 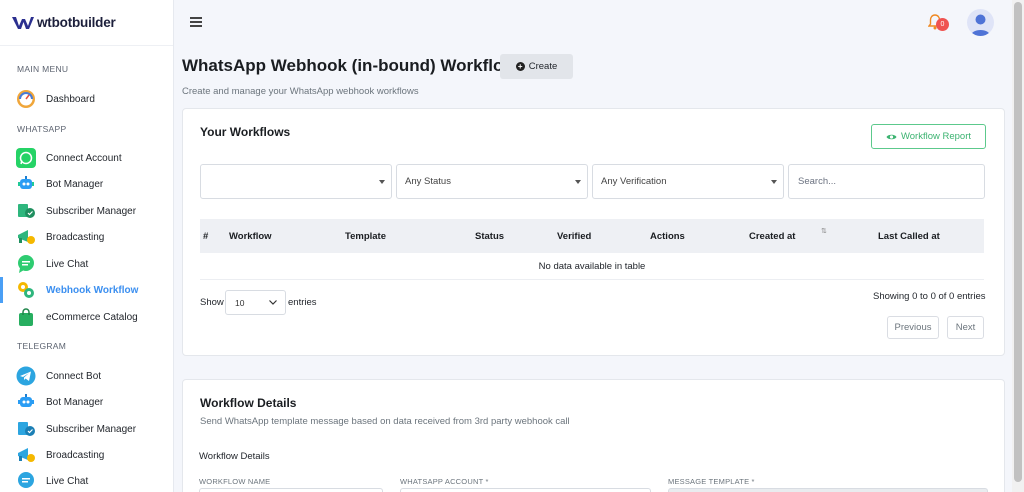 What do you see at coordinates (634, 181) in the screenshot?
I see `verification-filter-value: Any Verification` at bounding box center [634, 181].